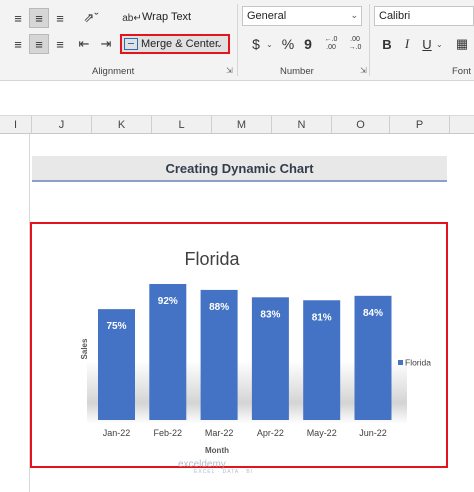 The width and height of the screenshot is (474, 492). I want to click on formula-bar-area, so click(237, 98).